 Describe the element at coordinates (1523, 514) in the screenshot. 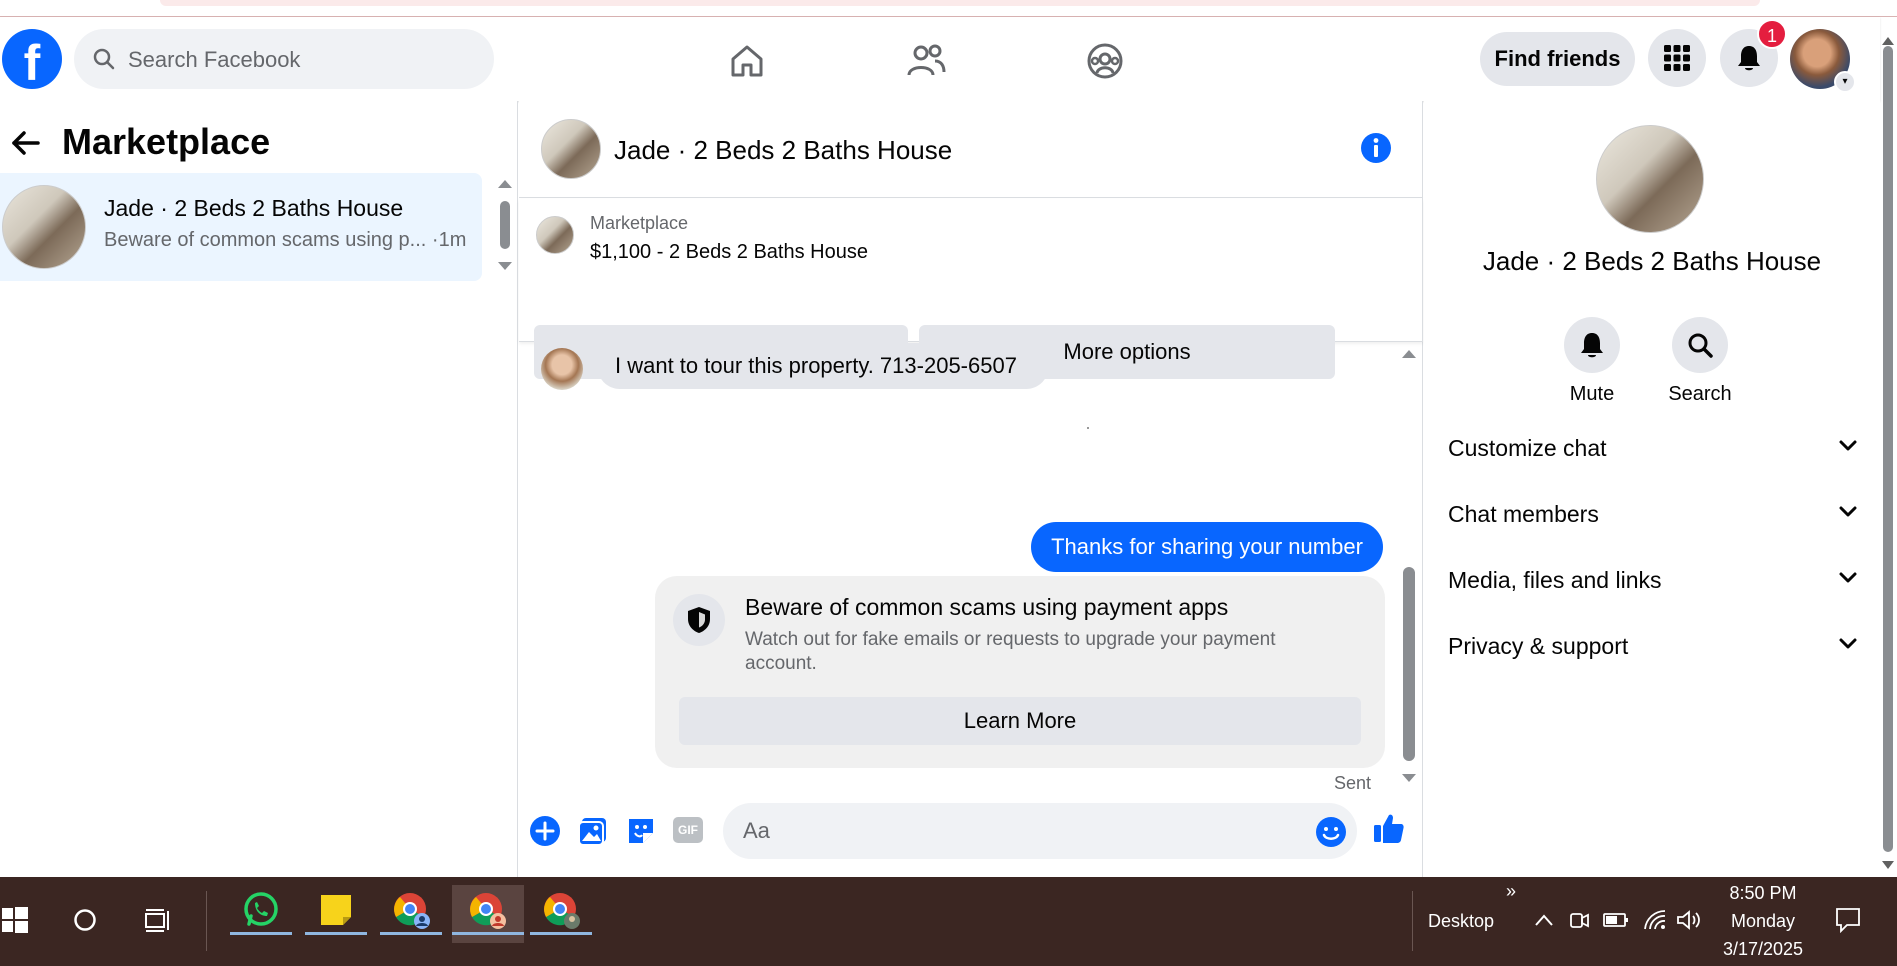

I see `section-label: Chat members` at that location.